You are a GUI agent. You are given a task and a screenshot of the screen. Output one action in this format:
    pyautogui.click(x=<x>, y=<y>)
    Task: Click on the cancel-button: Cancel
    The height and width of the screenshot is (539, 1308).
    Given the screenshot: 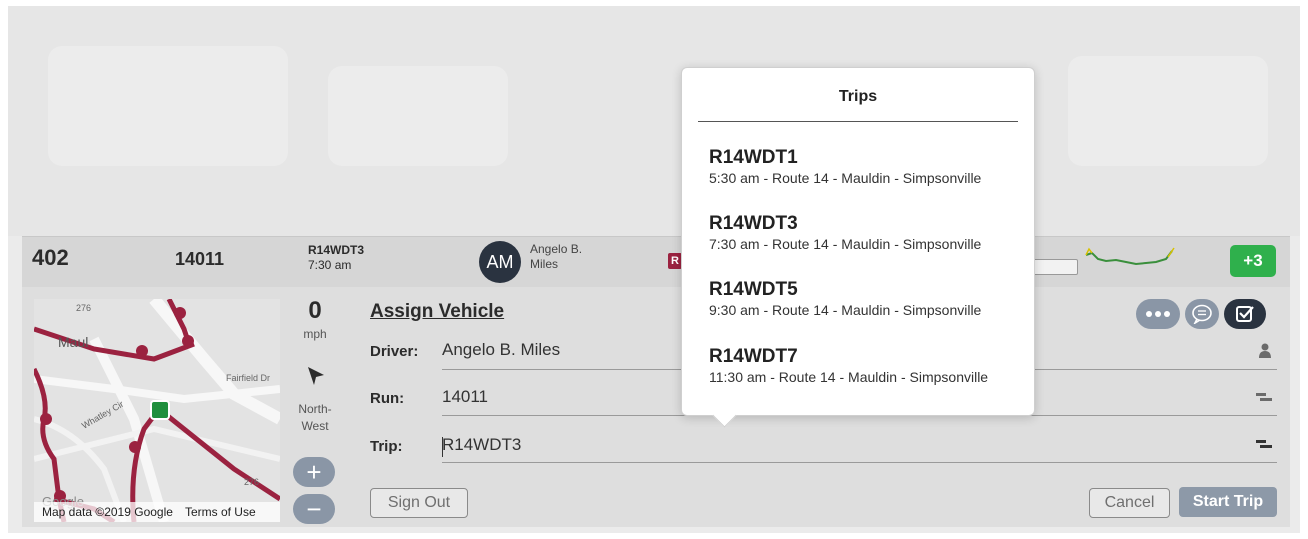 What is the action you would take?
    pyautogui.click(x=1129, y=503)
    